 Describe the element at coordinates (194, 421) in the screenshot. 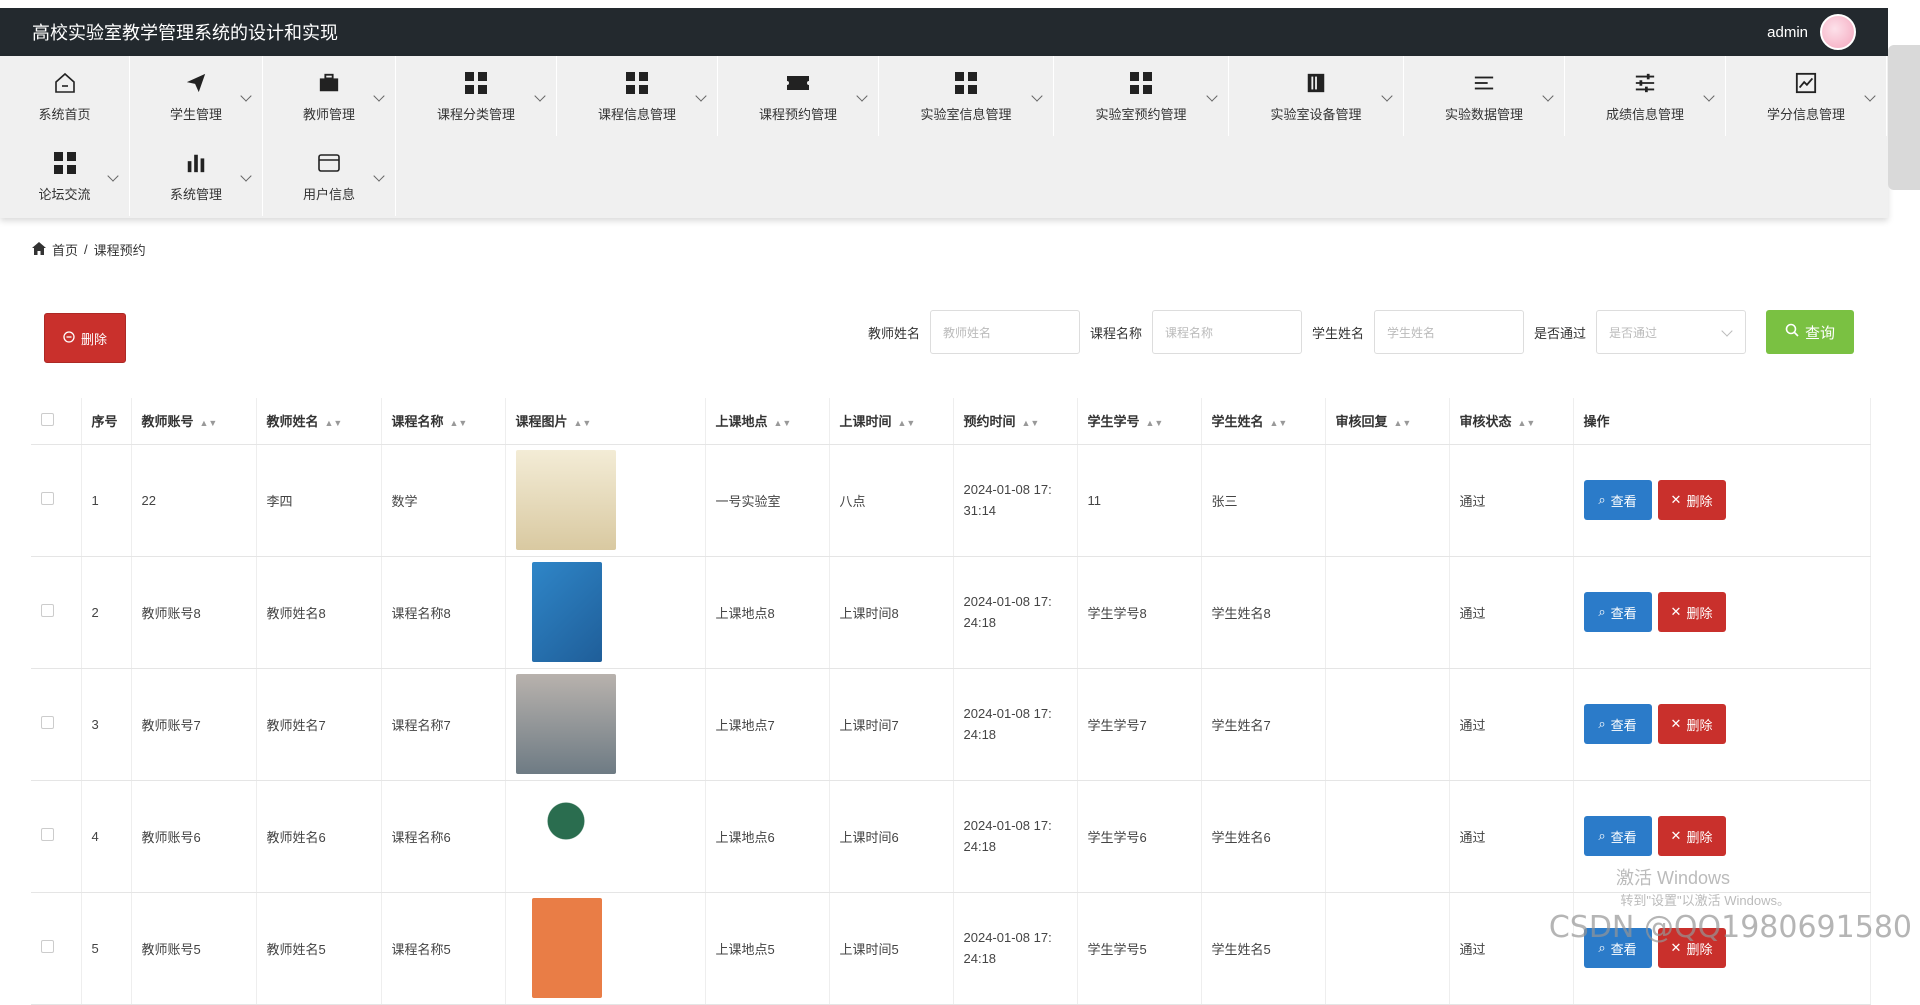

I see `col-teacher-id: 教师账号 ▲▼` at that location.